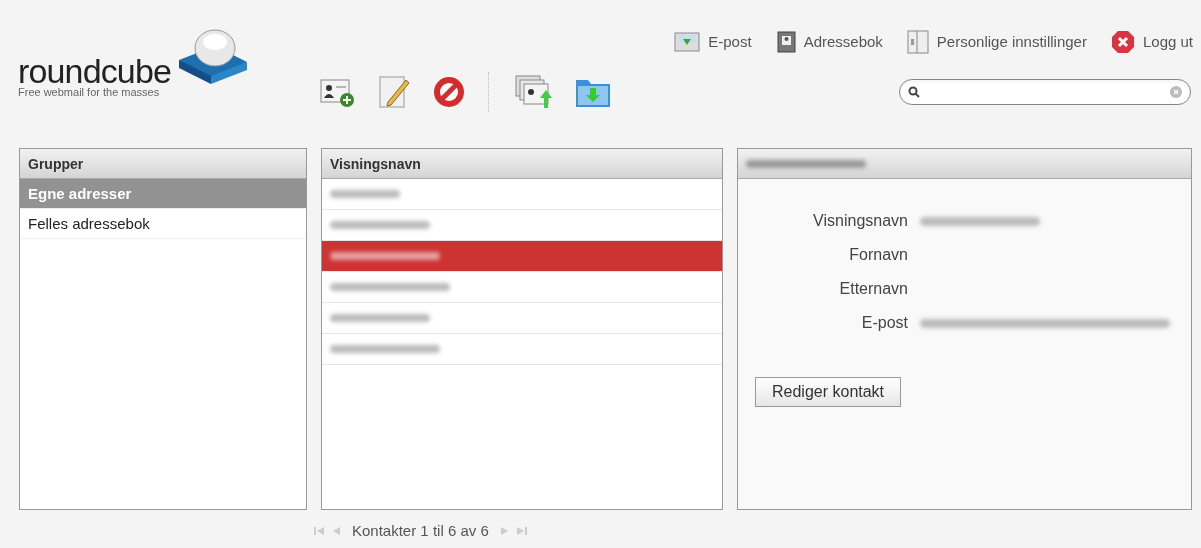 Image resolution: width=1201 pixels, height=548 pixels. What do you see at coordinates (828, 392) in the screenshot?
I see `edit-contact-button: Rediger kontakt` at bounding box center [828, 392].